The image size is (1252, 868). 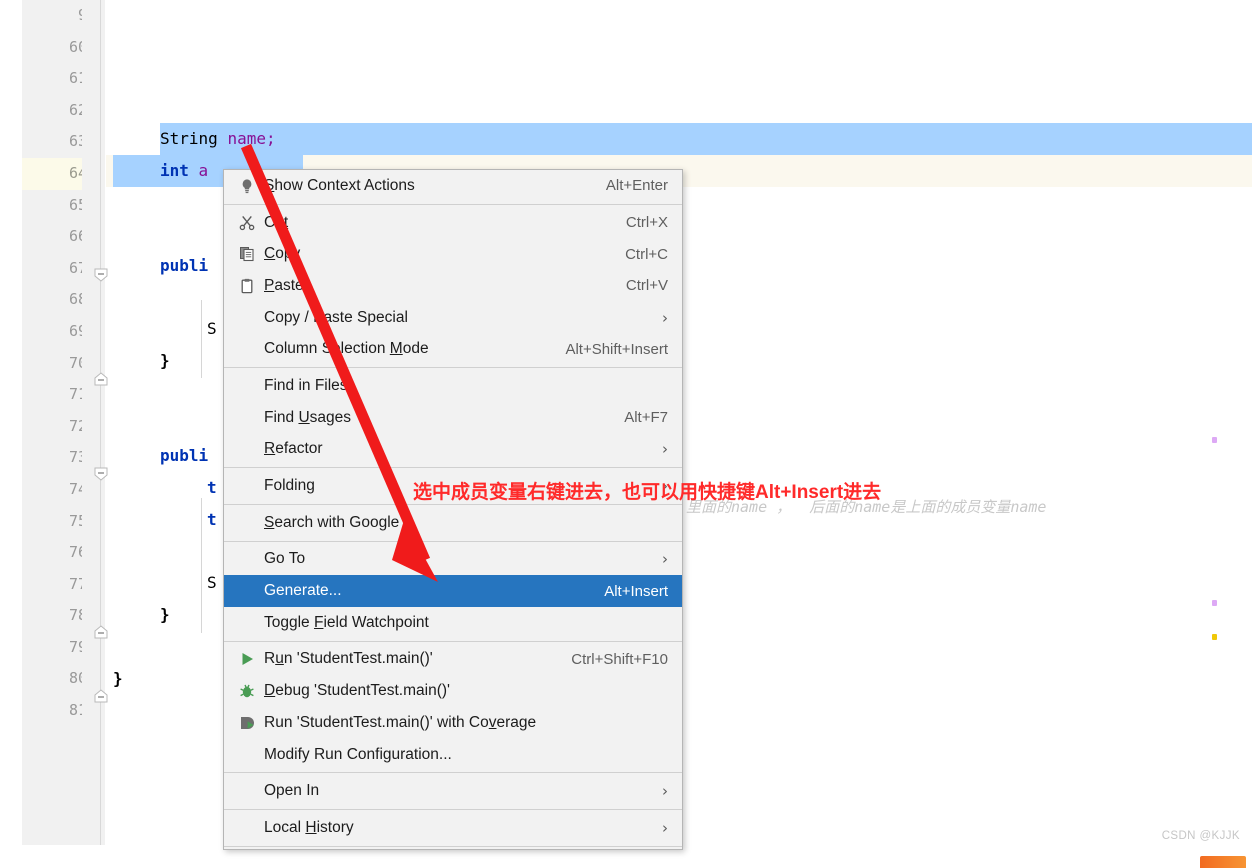 I want to click on menu-item-run-with-coverage: Run 'StudentTest.main()' with Coverage, so click(x=453, y=723).